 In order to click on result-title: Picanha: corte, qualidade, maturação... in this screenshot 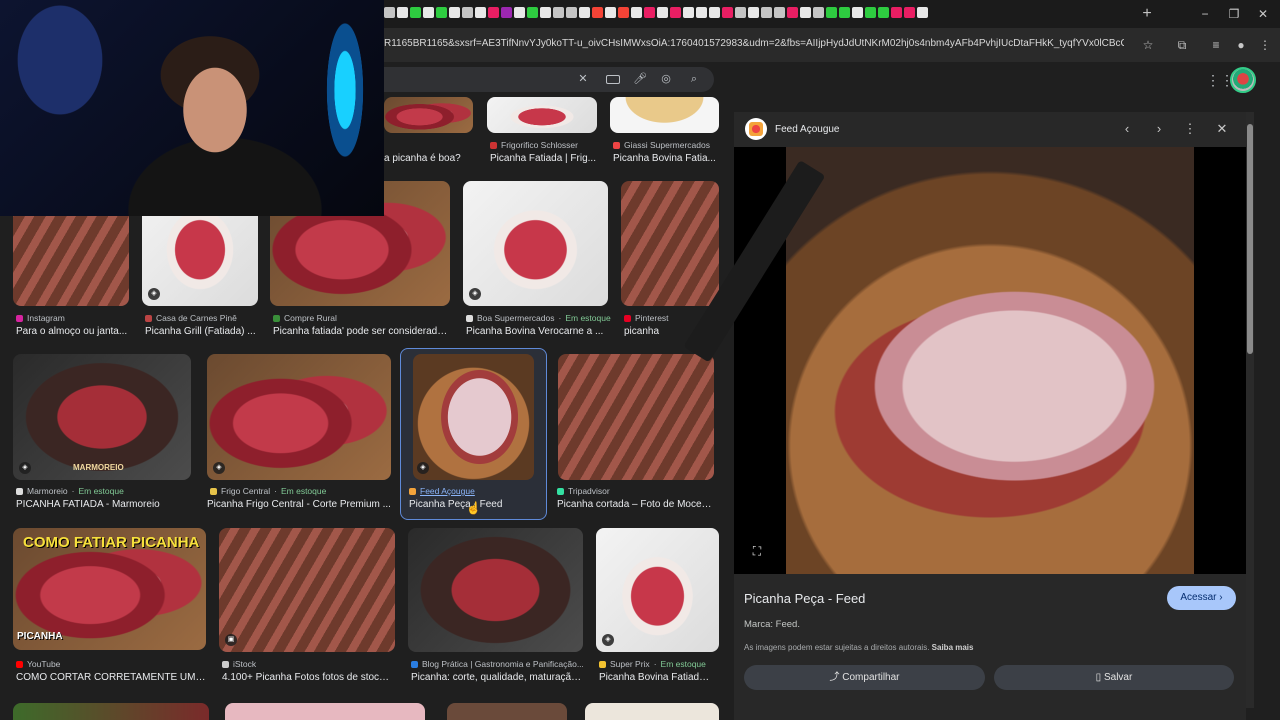, I will do `click(497, 677)`.